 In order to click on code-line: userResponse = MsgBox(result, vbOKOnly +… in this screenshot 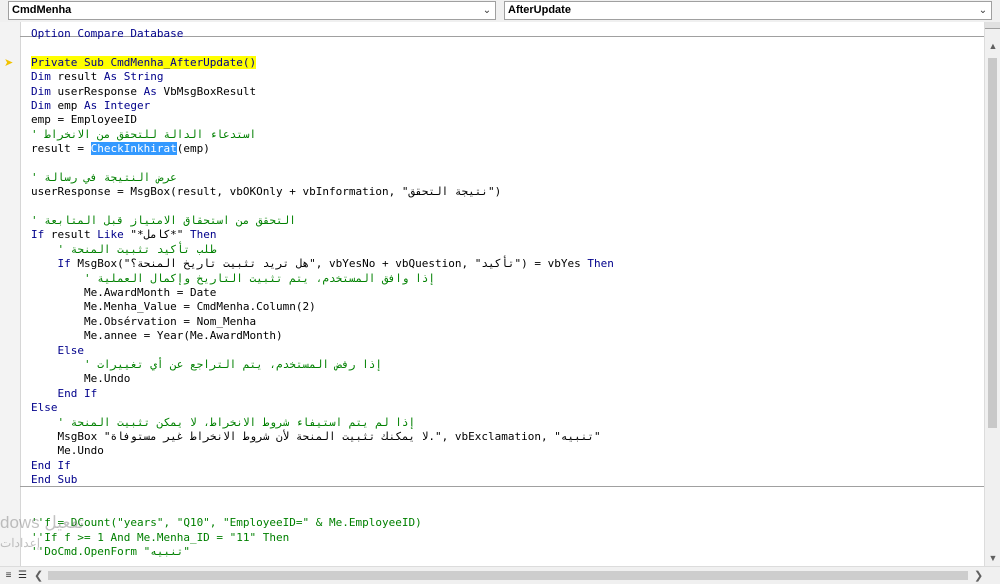, I will do `click(506, 192)`.